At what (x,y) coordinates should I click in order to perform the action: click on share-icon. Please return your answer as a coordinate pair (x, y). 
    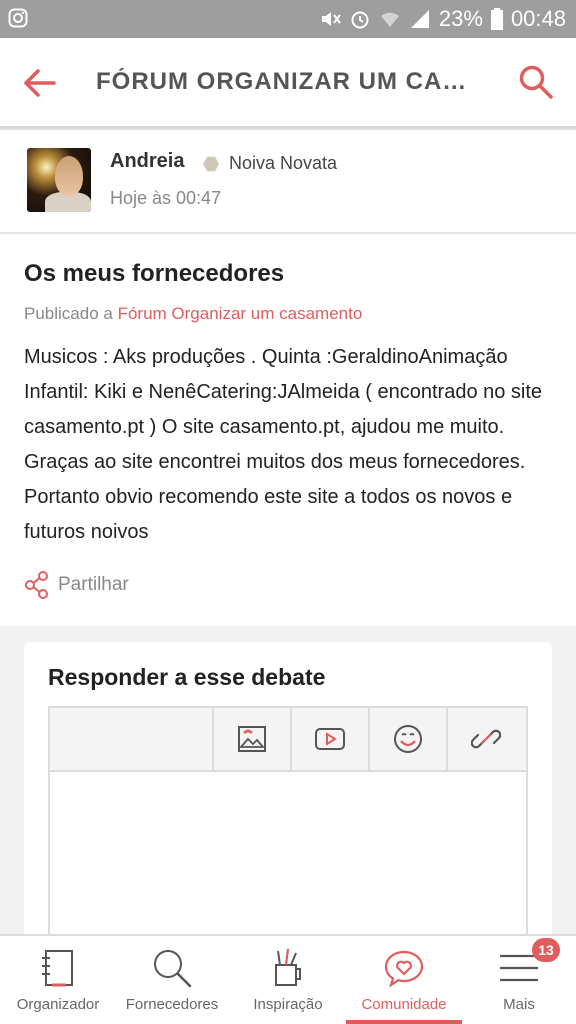
    Looking at the image, I should click on (36, 585).